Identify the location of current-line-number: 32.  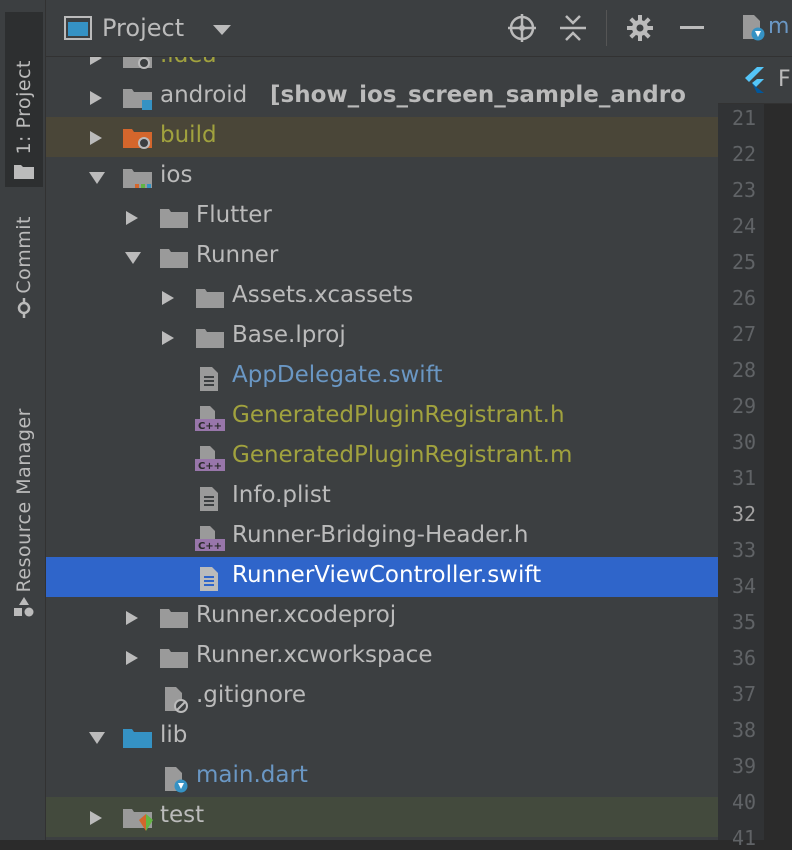
(744, 514).